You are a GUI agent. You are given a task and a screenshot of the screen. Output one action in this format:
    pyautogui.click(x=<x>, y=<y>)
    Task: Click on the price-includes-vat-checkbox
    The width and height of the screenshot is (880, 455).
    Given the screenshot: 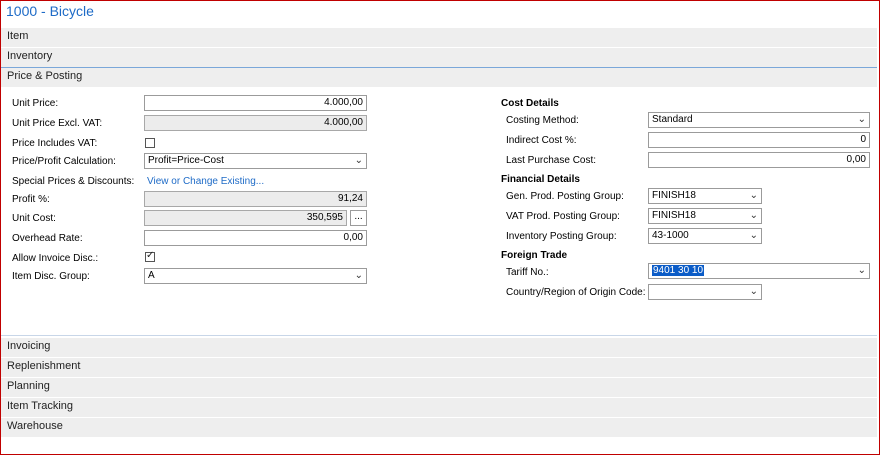 What is the action you would take?
    pyautogui.click(x=150, y=143)
    